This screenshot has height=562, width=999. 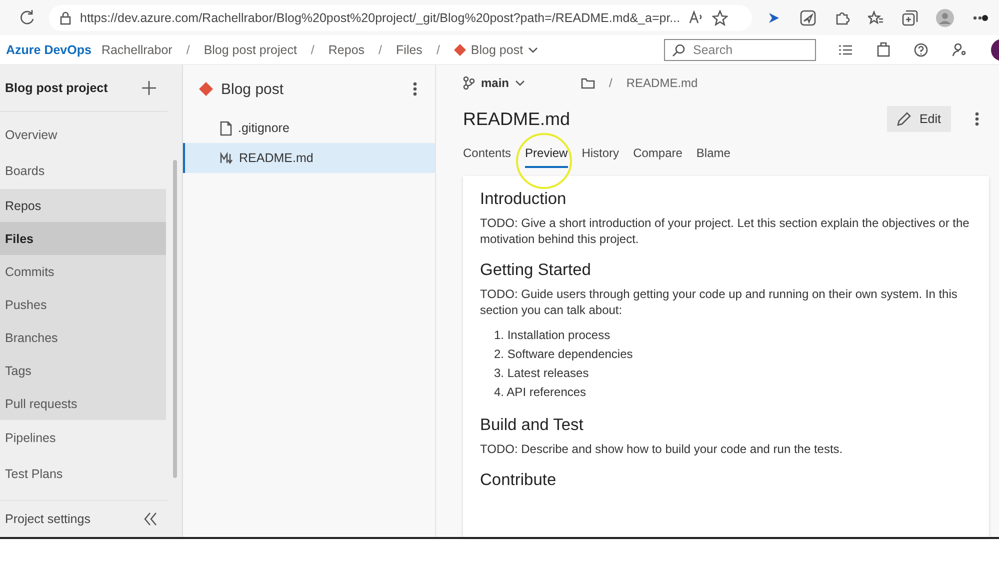 I want to click on breadcrumb-link: Repos, so click(x=346, y=49).